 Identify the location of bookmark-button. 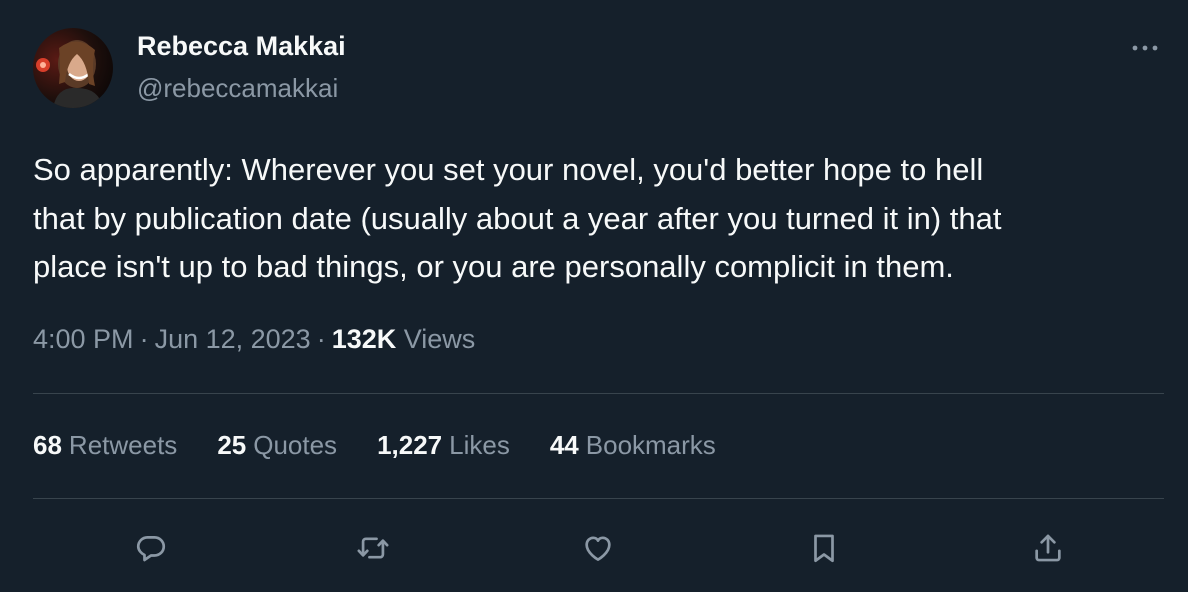
(824, 548).